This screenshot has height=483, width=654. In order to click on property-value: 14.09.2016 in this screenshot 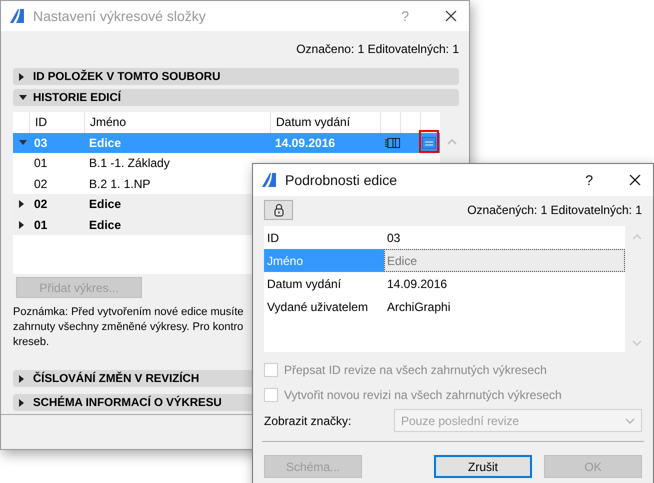, I will do `click(417, 284)`.